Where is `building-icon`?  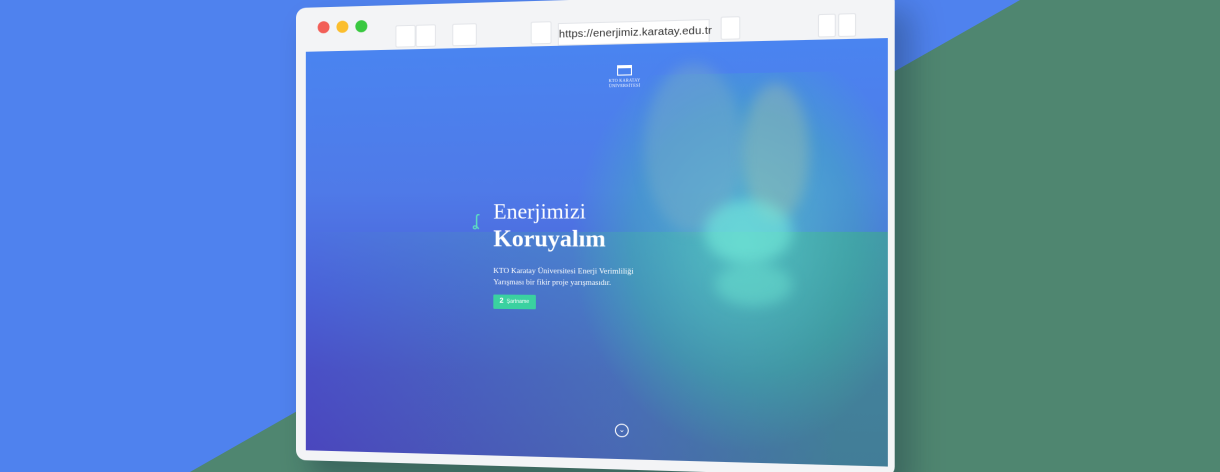 building-icon is located at coordinates (624, 70).